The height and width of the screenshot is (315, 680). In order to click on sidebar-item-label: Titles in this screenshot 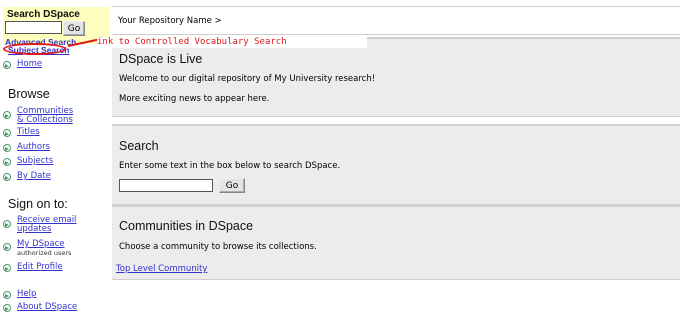, I will do `click(28, 132)`.